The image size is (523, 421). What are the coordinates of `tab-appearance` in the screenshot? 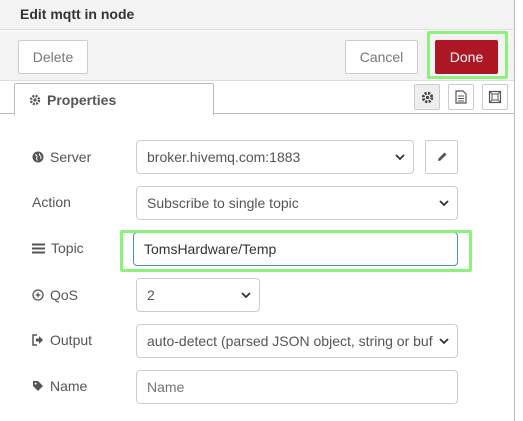 It's located at (495, 97).